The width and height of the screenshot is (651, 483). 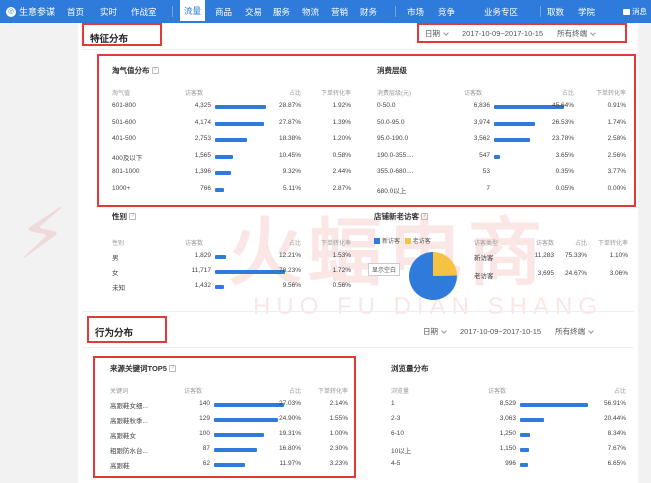 I want to click on row-visitors: 3,974, so click(x=481, y=122).